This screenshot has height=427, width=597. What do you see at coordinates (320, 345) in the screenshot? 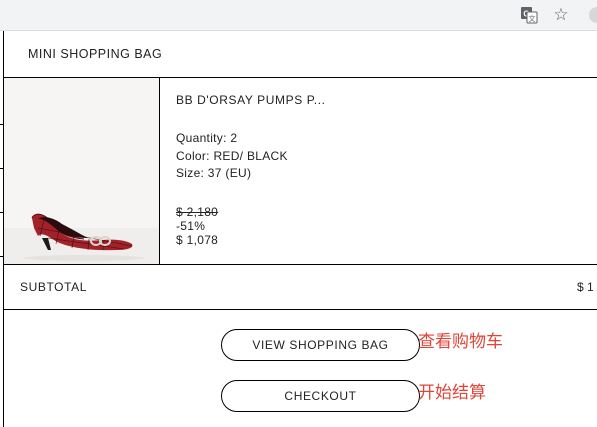
I see `view-shopping-bag-button: VIEW SHOPPING BAG` at bounding box center [320, 345].